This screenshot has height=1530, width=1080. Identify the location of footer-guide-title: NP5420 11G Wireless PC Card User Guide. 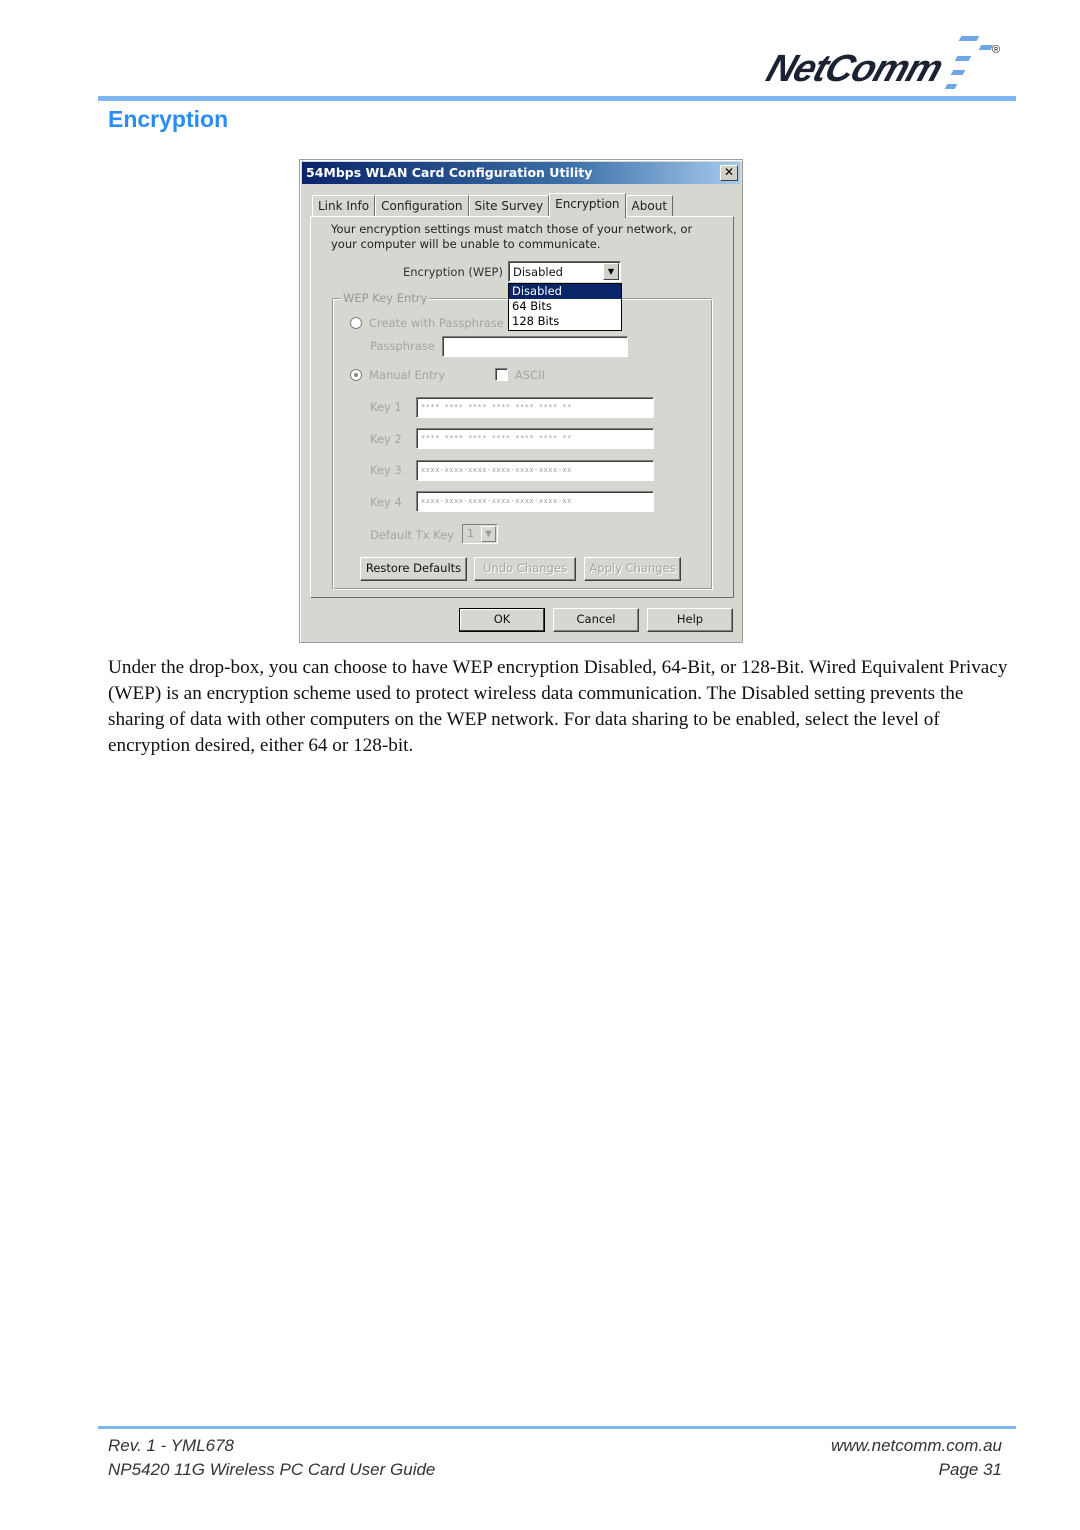
(272, 1469).